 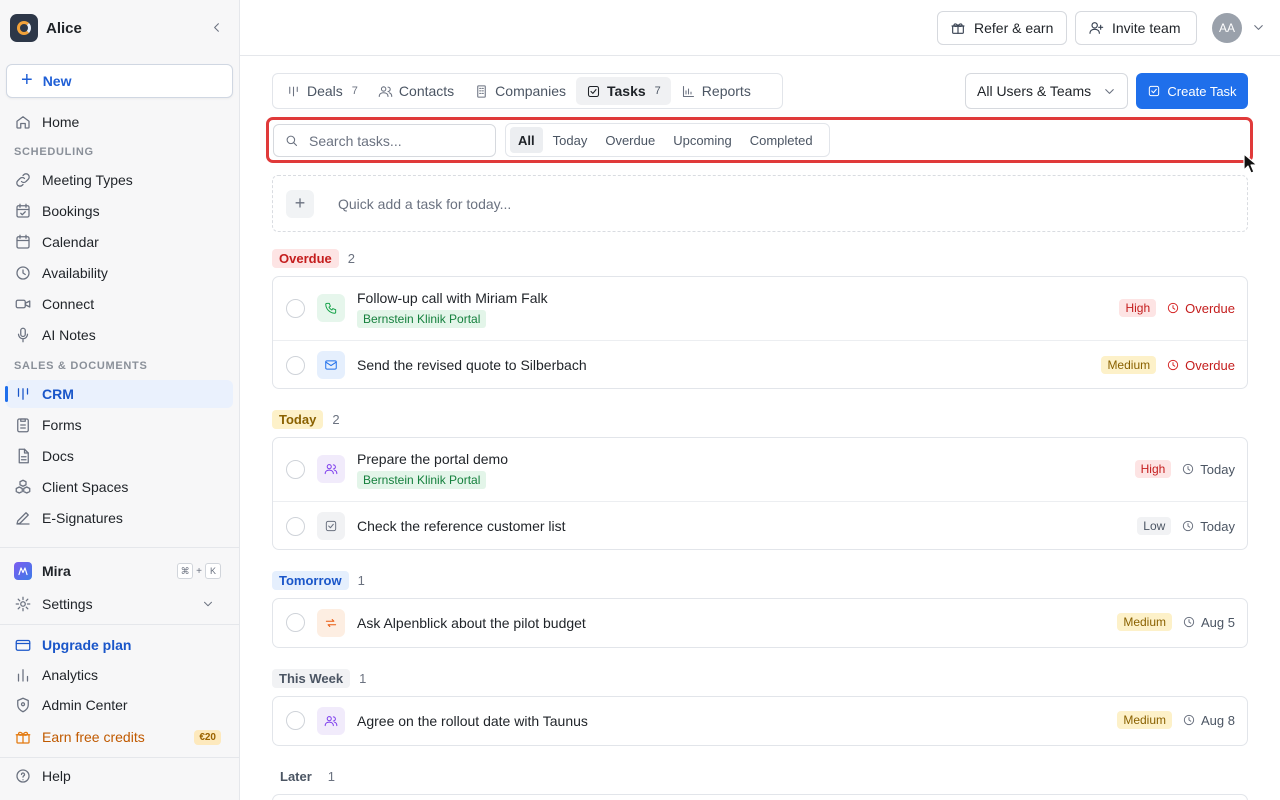 What do you see at coordinates (119, 776) in the screenshot?
I see `sidebar-item-help: Help` at bounding box center [119, 776].